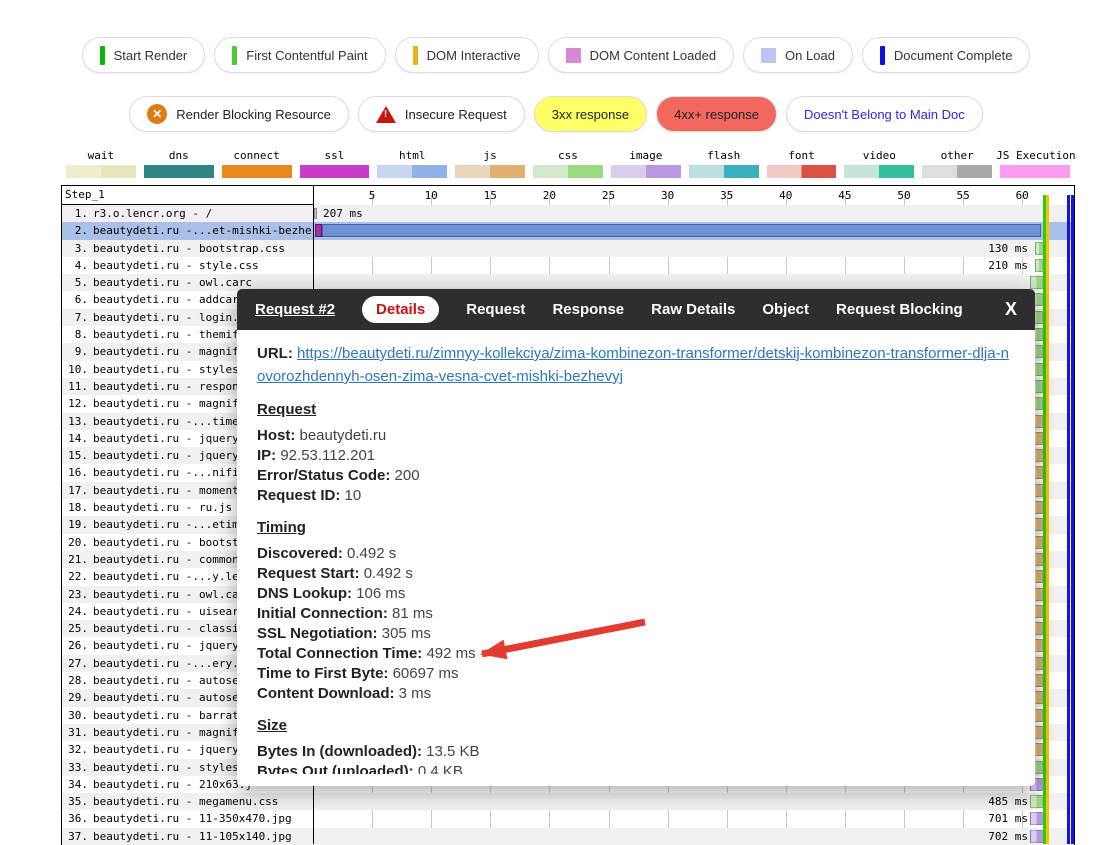 The height and width of the screenshot is (845, 1112). Describe the element at coordinates (78, 802) in the screenshot. I see `request-number: 35.` at that location.